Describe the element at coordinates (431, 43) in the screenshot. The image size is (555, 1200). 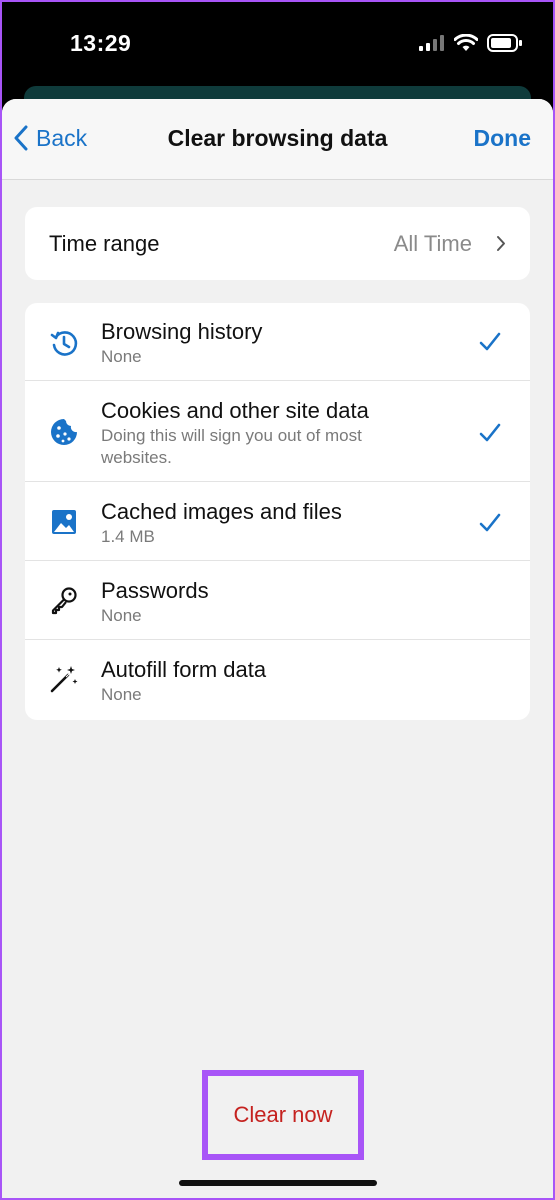
I see `signal-icon` at that location.